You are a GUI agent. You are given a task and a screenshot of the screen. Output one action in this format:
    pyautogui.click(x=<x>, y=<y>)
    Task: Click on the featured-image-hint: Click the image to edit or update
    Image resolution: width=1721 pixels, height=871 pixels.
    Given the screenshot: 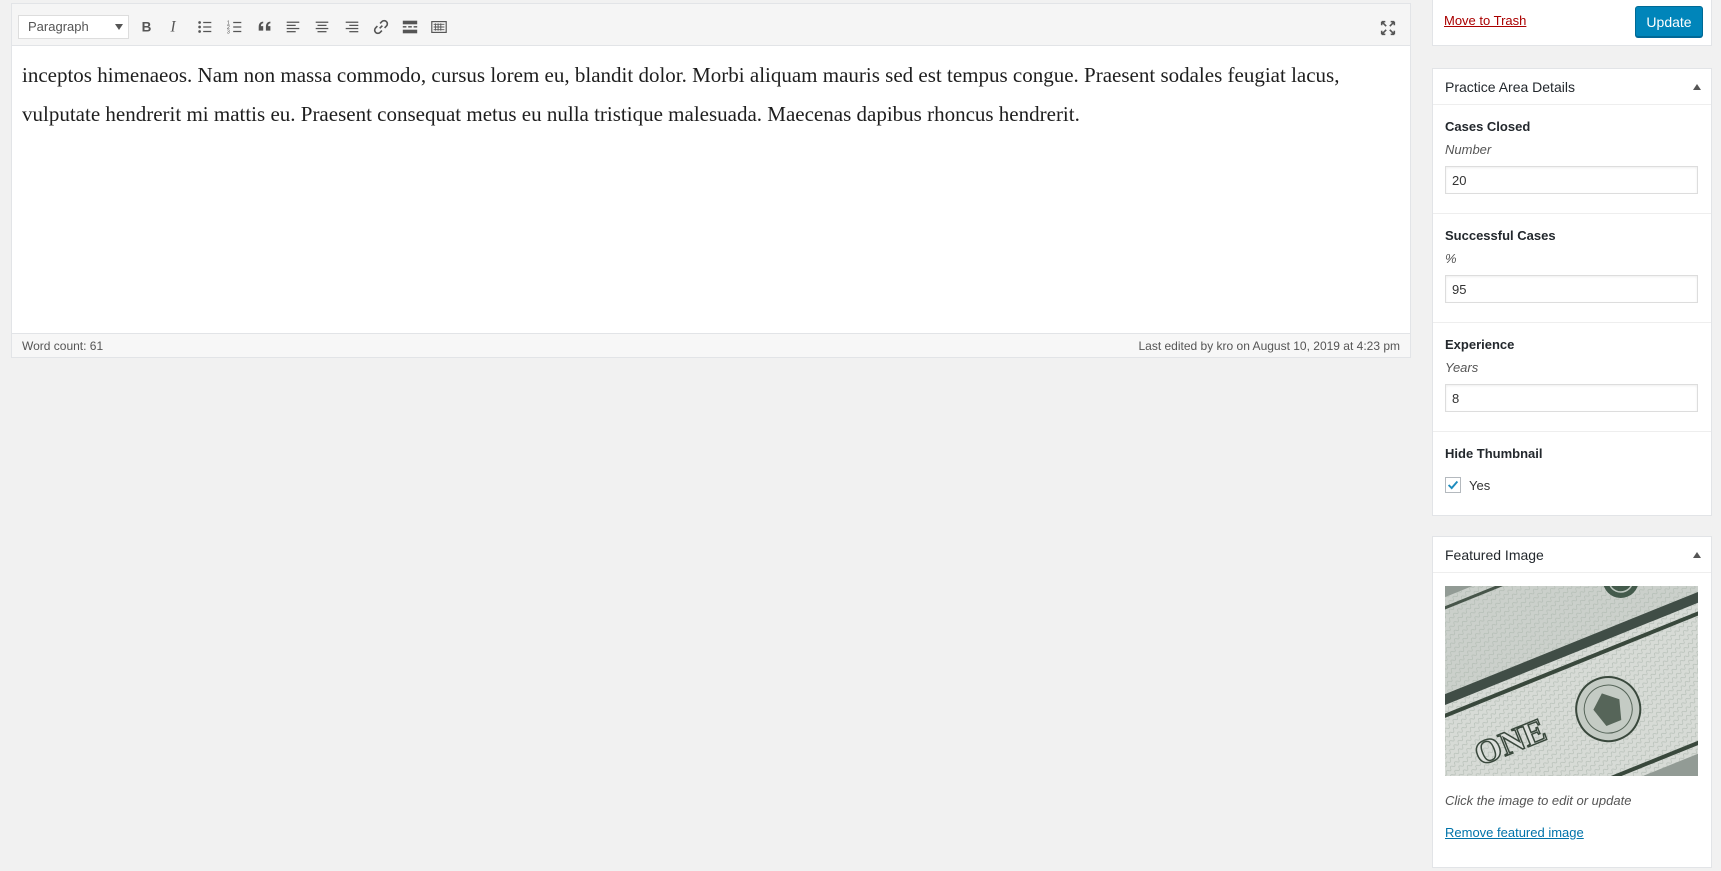 What is the action you would take?
    pyautogui.click(x=1538, y=800)
    